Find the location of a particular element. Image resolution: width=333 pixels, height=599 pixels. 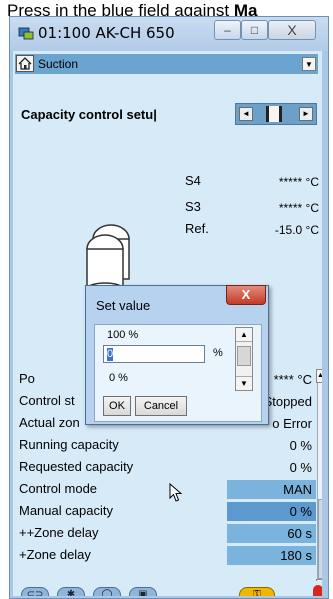

chevron-down-icon: ▼ is located at coordinates (309, 64).